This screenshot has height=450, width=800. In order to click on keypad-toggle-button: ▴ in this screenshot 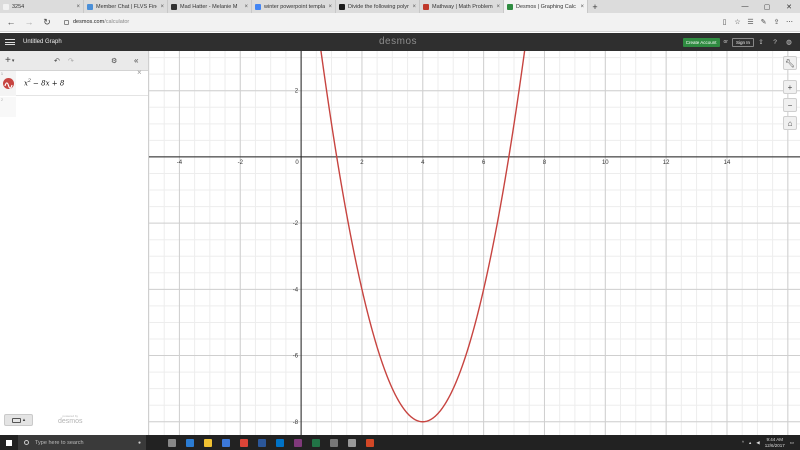, I will do `click(18, 420)`.